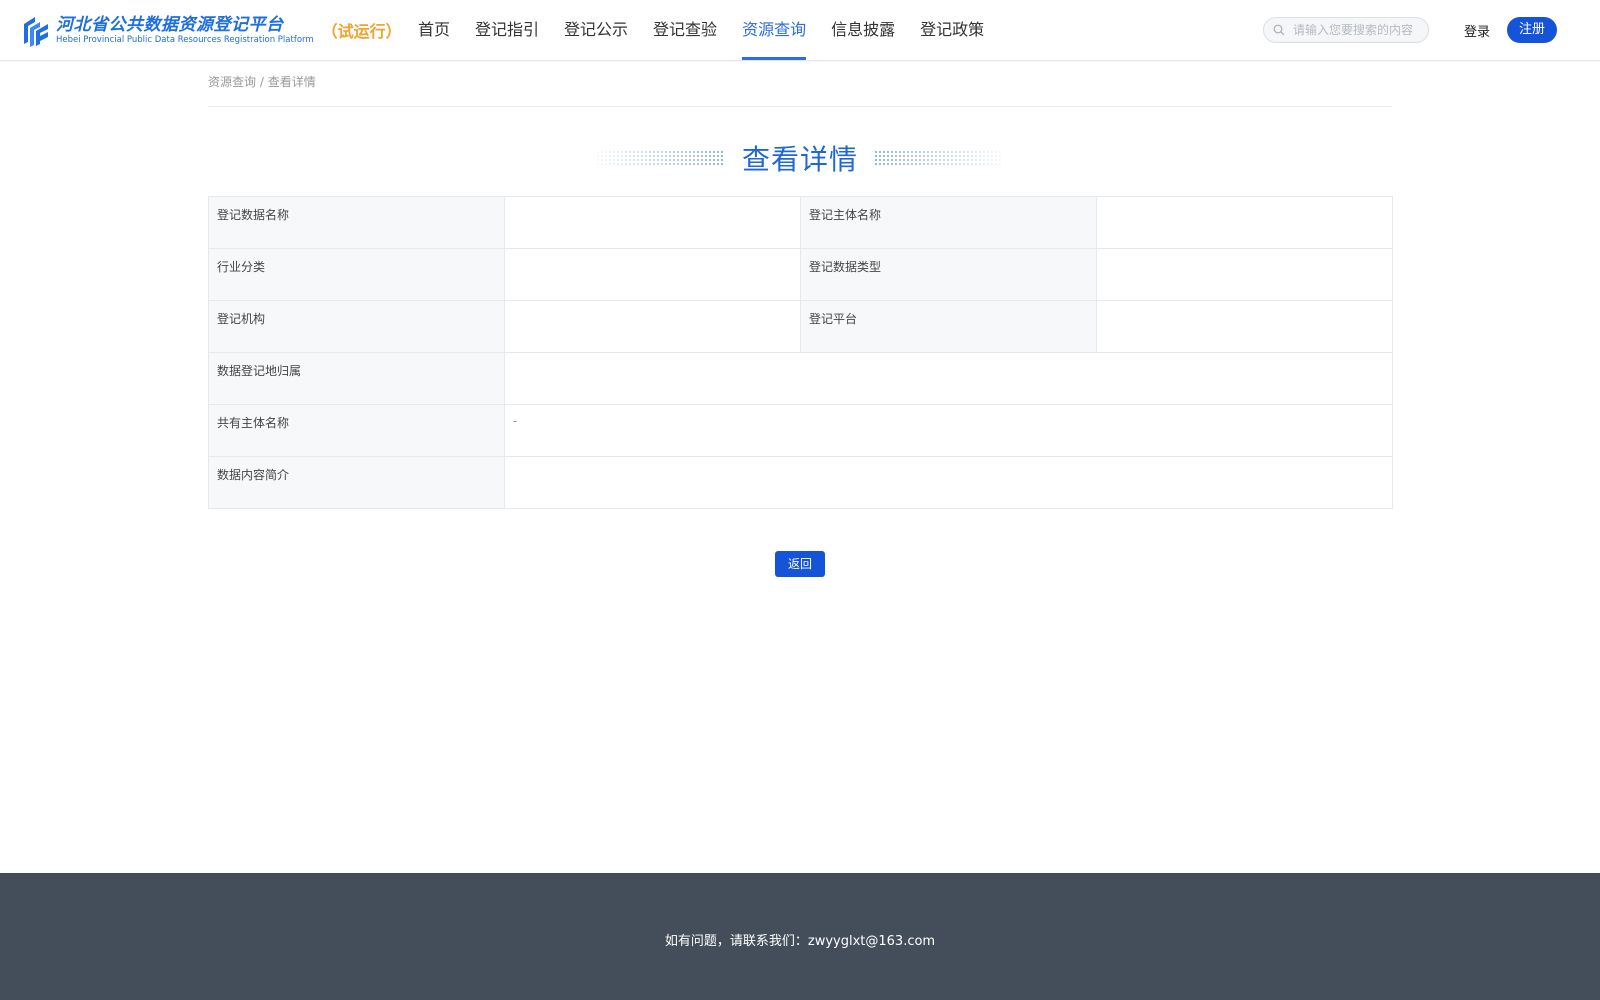  Describe the element at coordinates (948, 482) in the screenshot. I see `summary-value` at that location.